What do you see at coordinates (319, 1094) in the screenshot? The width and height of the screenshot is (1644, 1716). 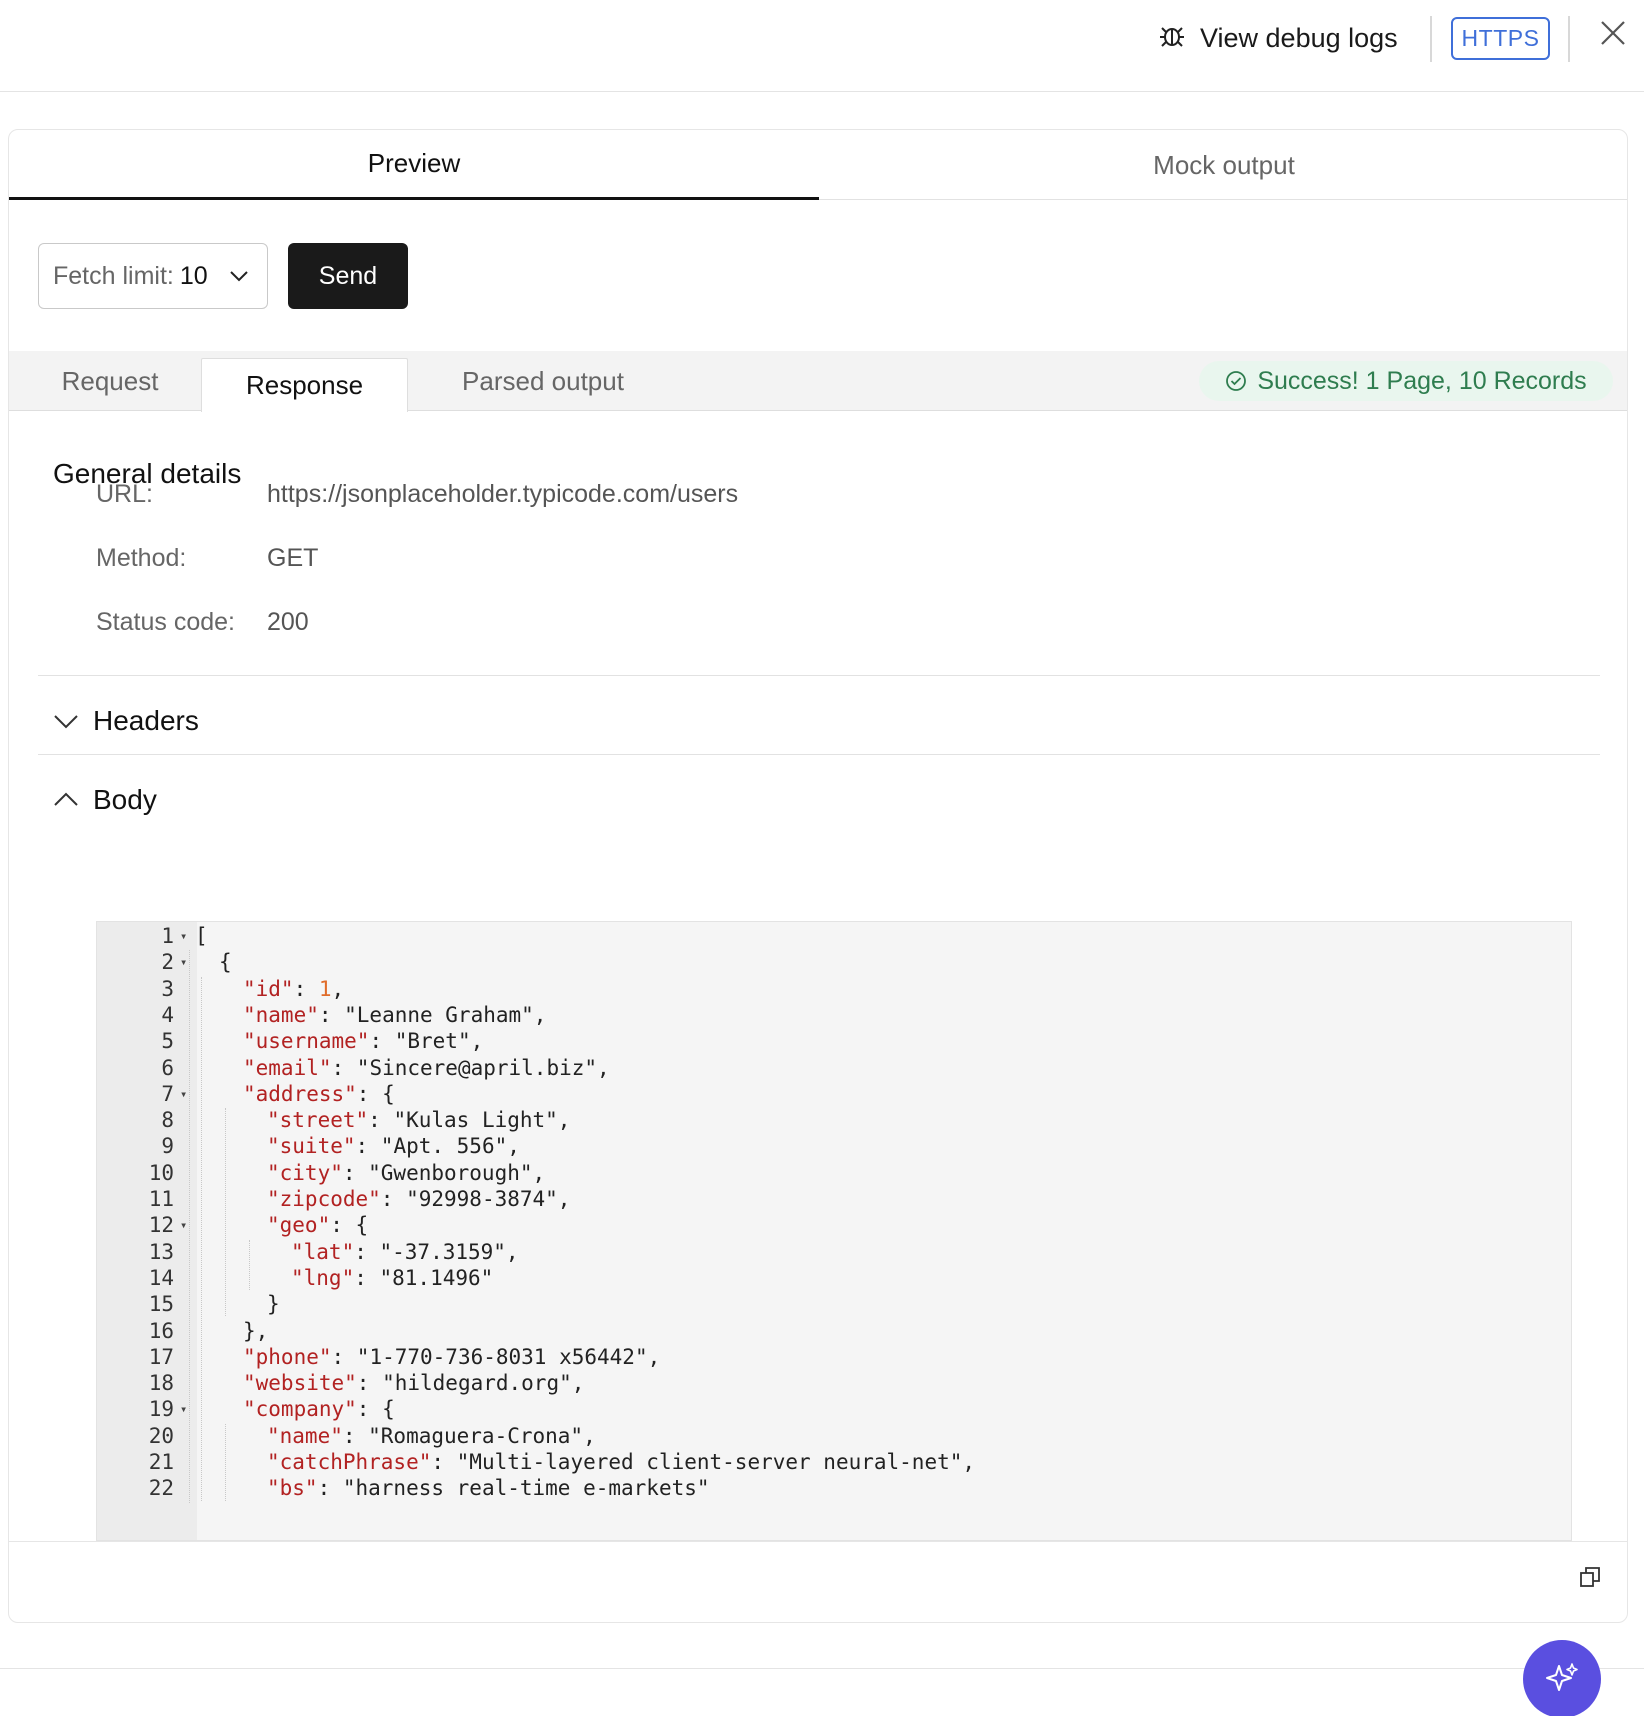 I see `code-text: "address": {` at bounding box center [319, 1094].